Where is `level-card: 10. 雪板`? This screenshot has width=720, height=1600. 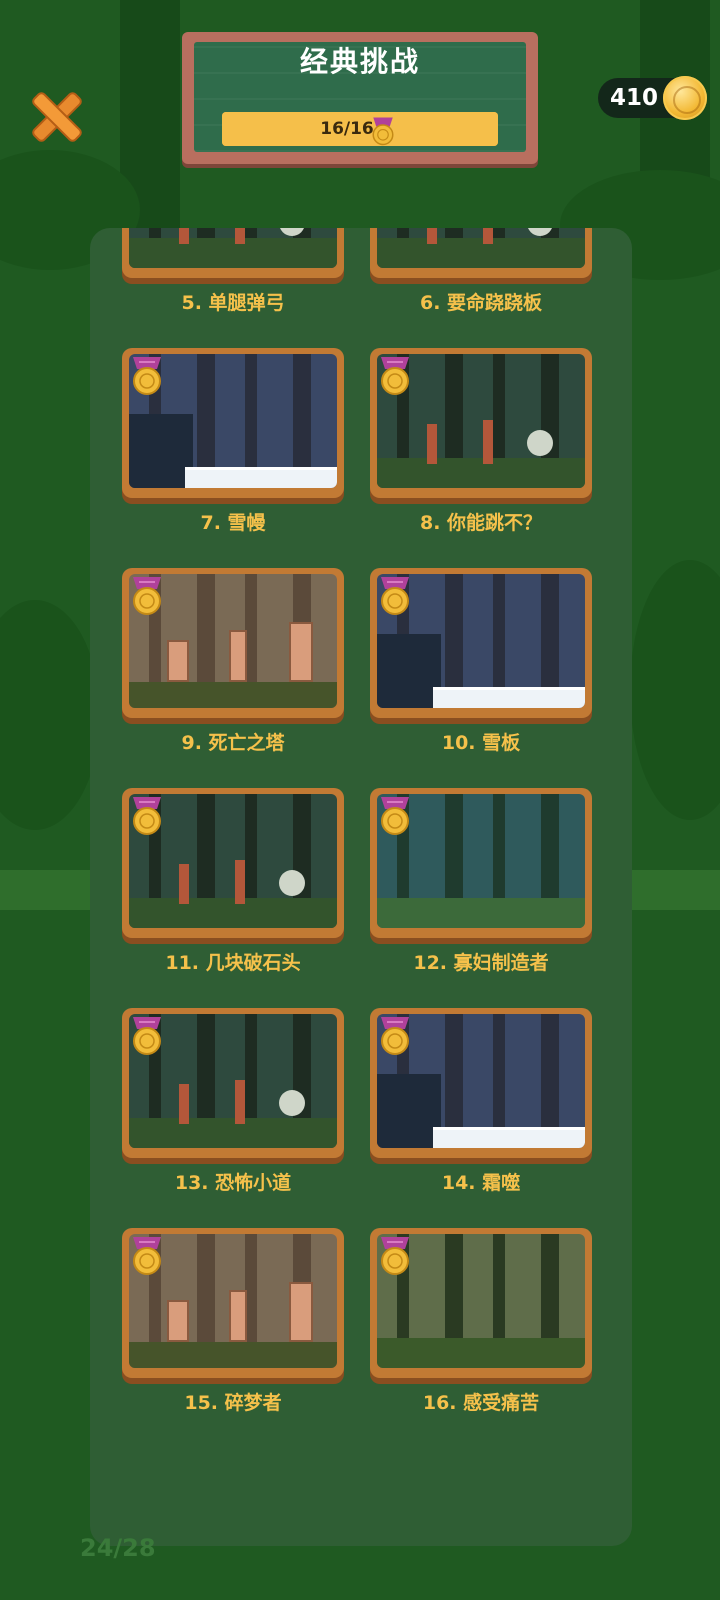
level-card: 10. 雪板 is located at coordinates (481, 663).